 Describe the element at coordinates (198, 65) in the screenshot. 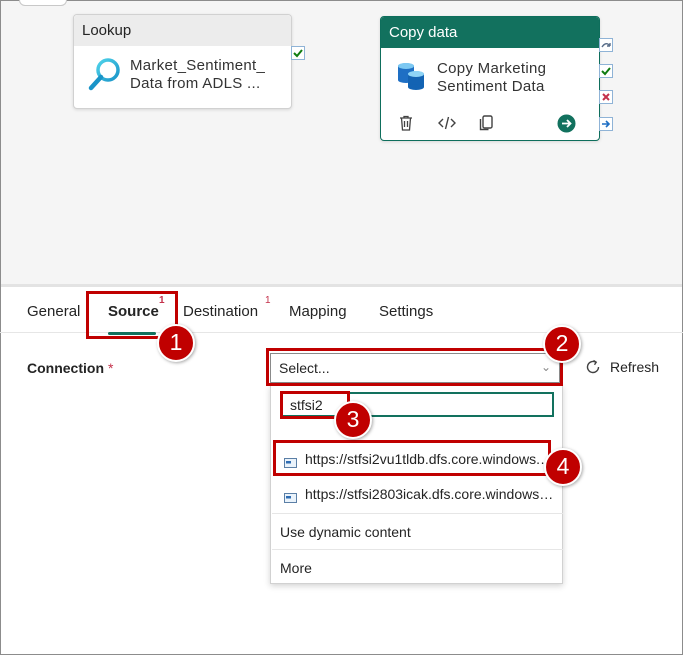

I see `lookup-activity-name-line1: Market_Sentiment_` at that location.